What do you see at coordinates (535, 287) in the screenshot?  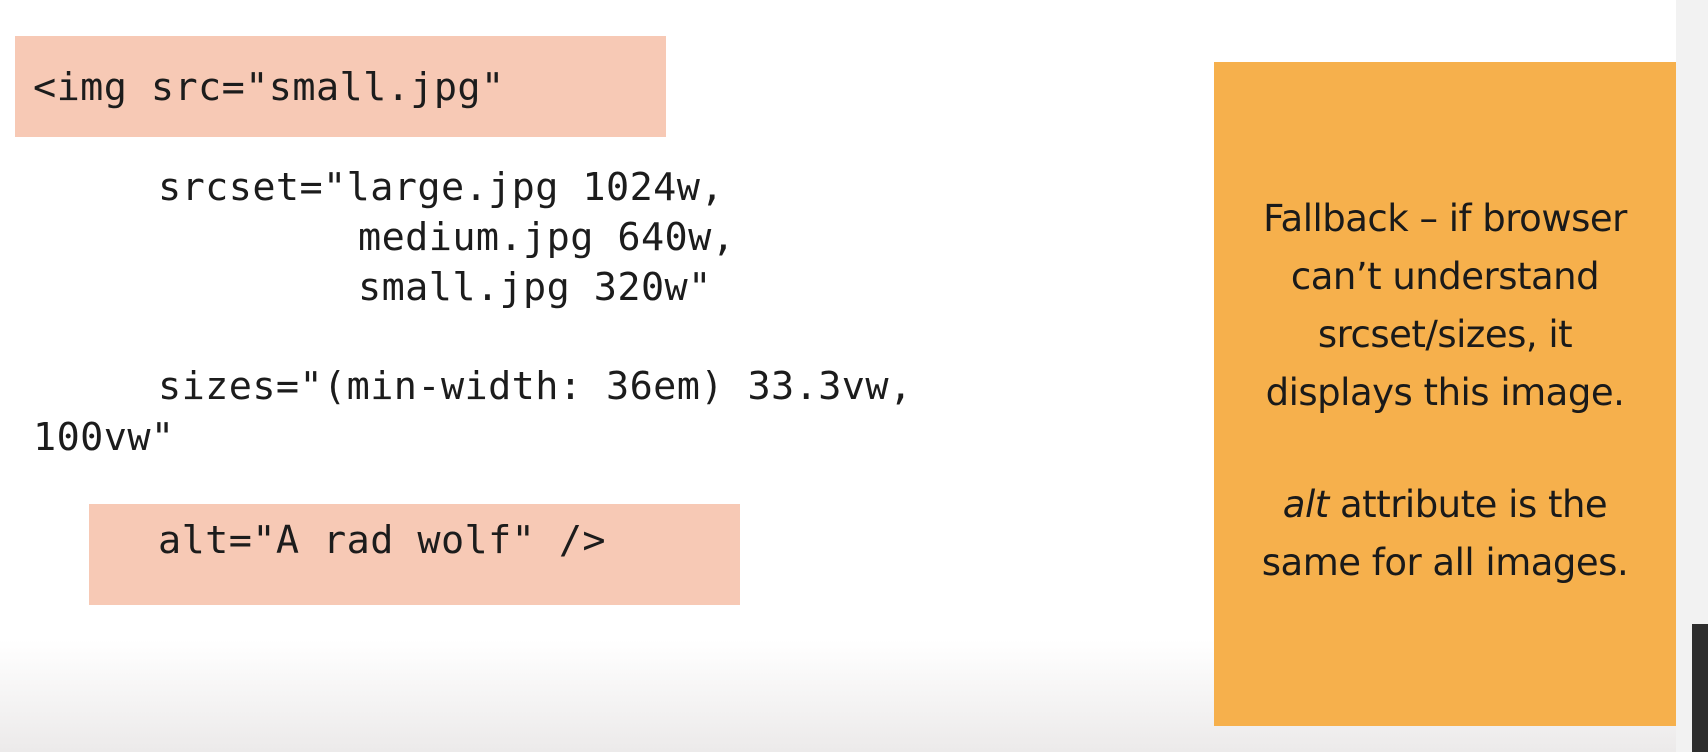 I see `code-line-srcset-3: small.jpg 320w"` at bounding box center [535, 287].